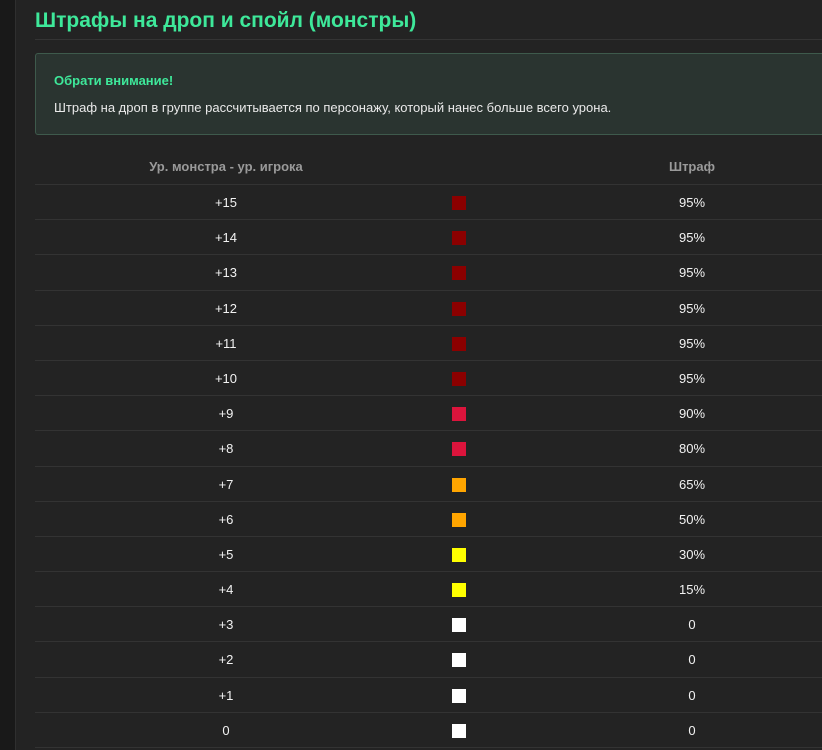 This screenshot has width=822, height=750. What do you see at coordinates (428, 590) in the screenshot?
I see `table-row: +4 15%` at bounding box center [428, 590].